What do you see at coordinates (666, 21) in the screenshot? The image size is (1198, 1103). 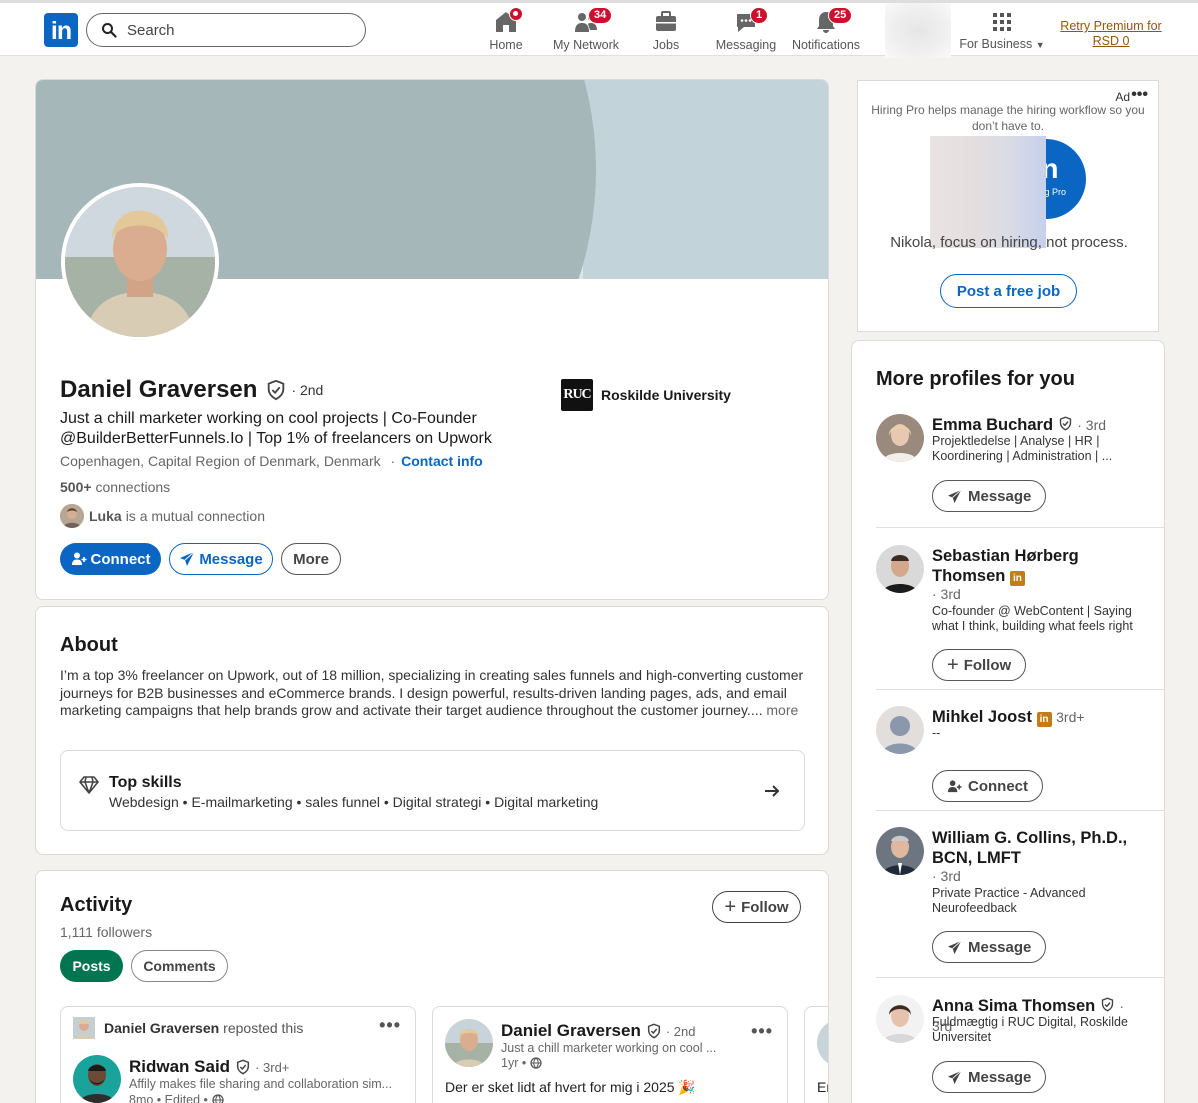 I see `briefcase-icon` at bounding box center [666, 21].